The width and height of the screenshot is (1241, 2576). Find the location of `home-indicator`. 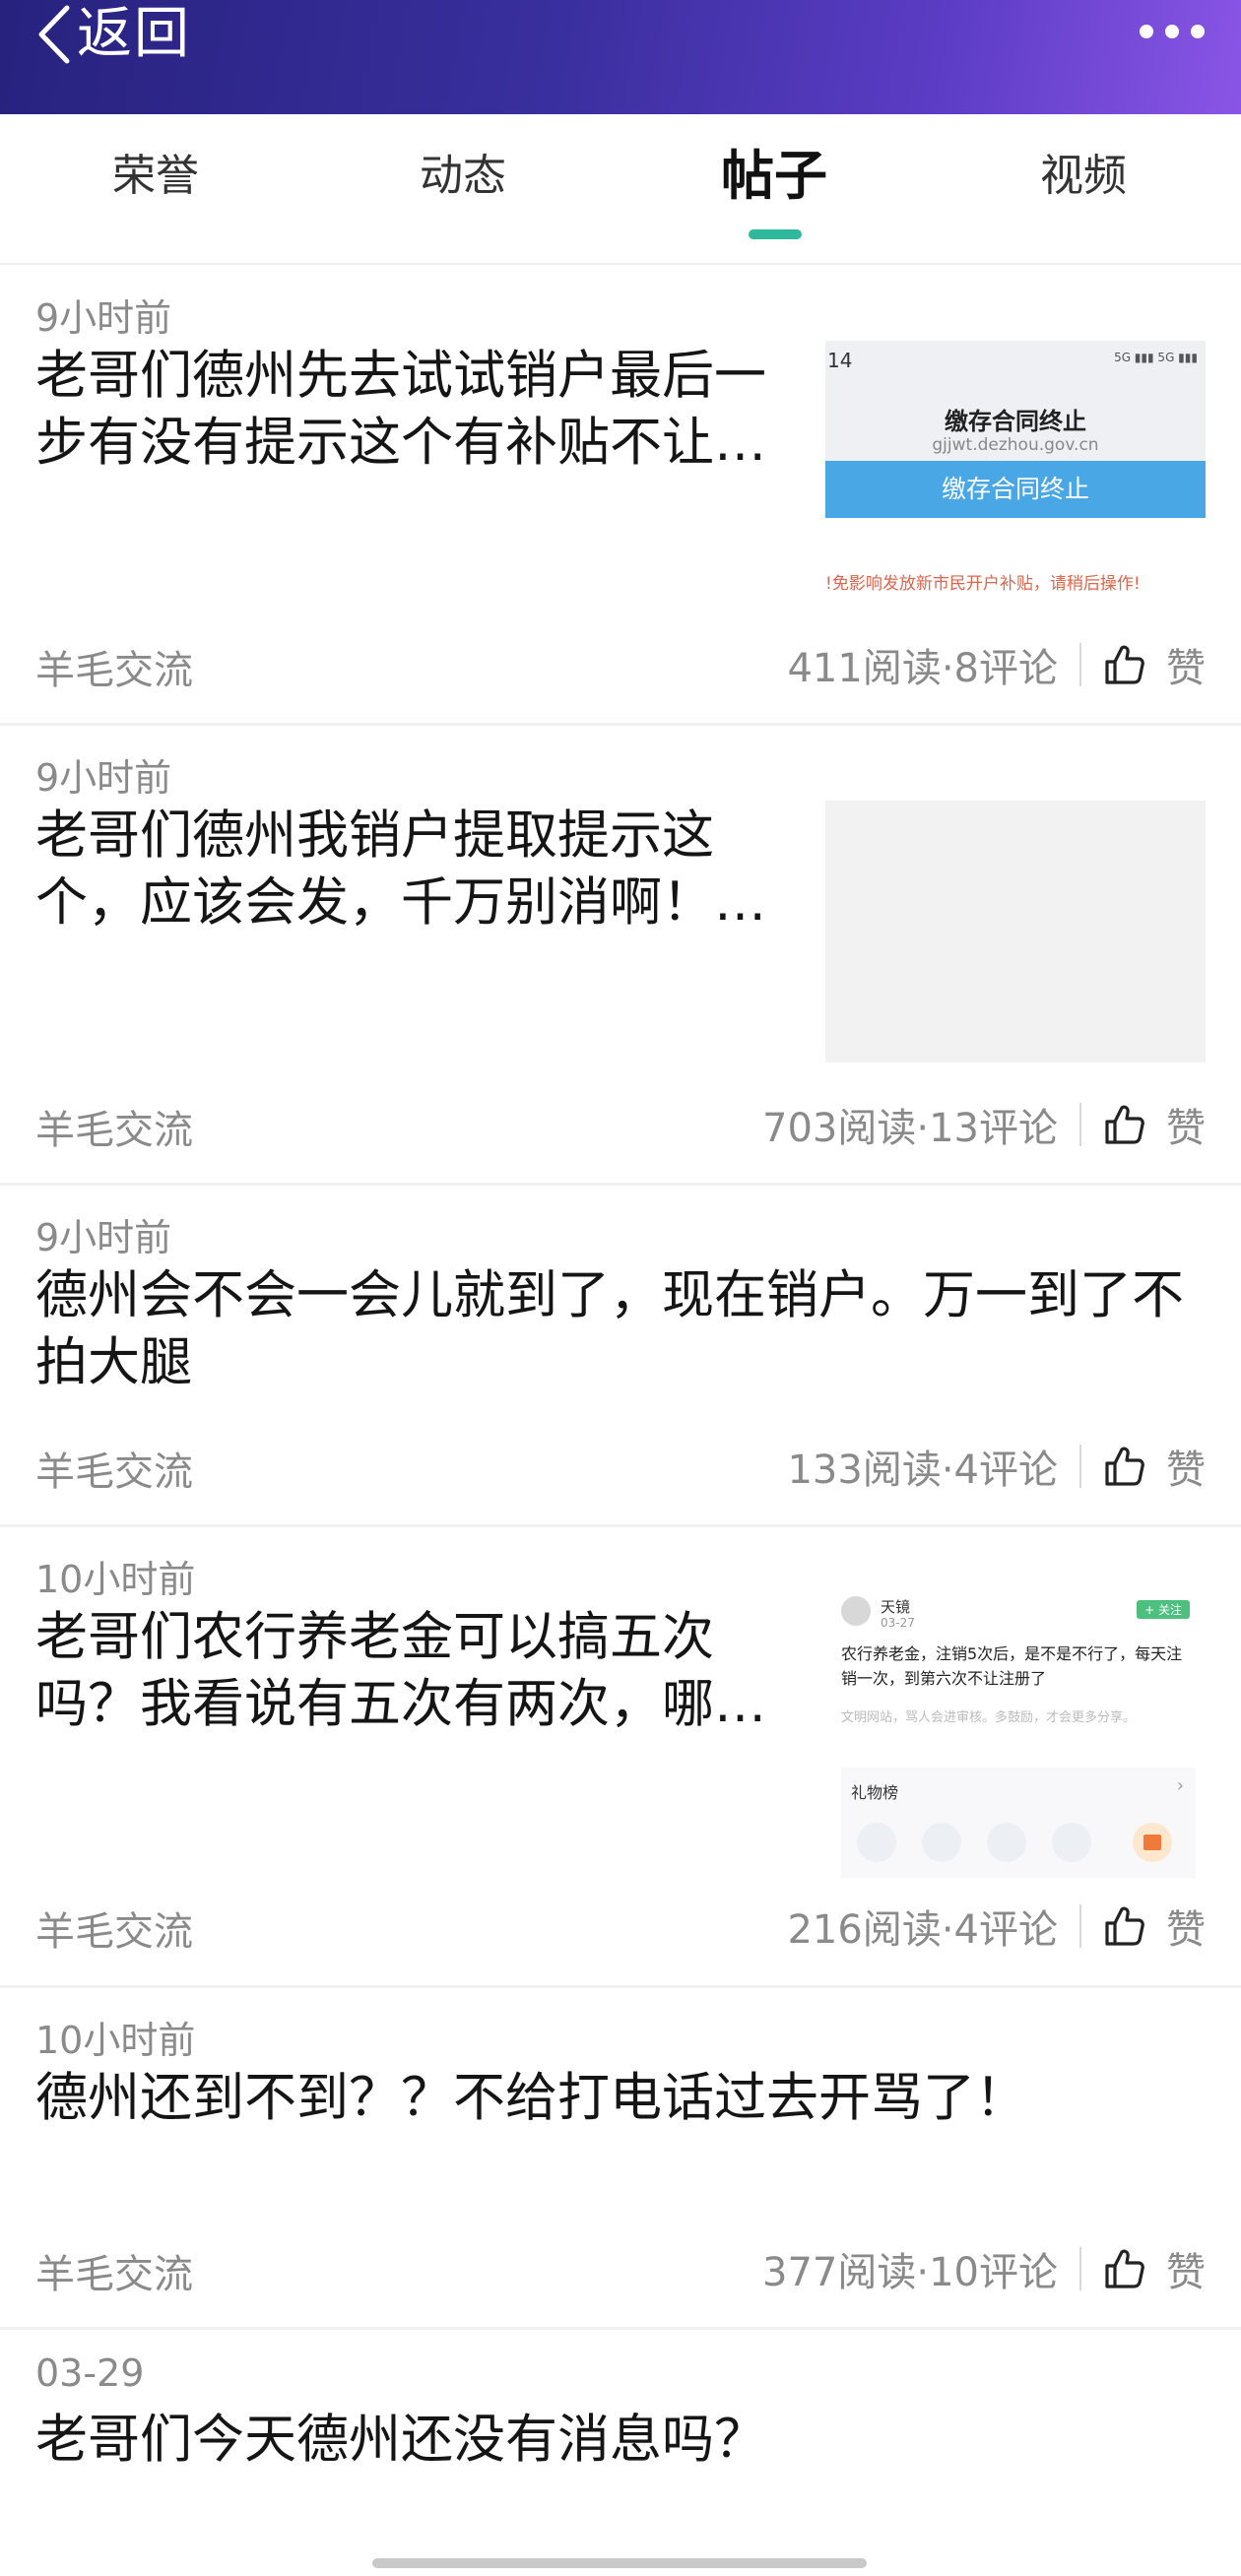

home-indicator is located at coordinates (619, 2563).